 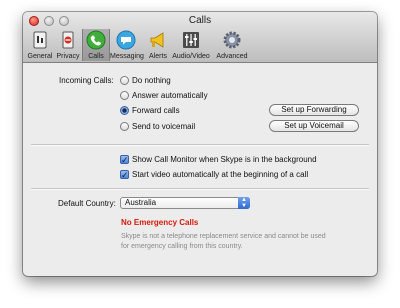 I want to click on radio-label: Send to voicemail, so click(x=164, y=126).